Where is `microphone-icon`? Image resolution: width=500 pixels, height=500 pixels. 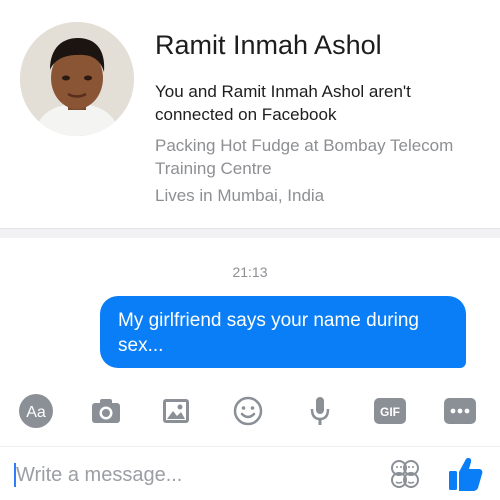 microphone-icon is located at coordinates (320, 411).